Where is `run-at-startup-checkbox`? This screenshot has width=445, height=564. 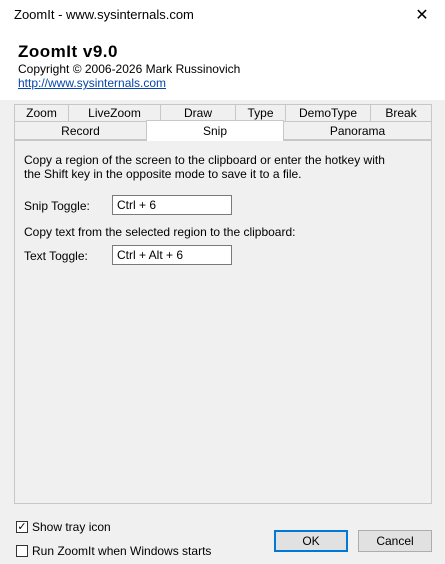 run-at-startup-checkbox is located at coordinates (22, 551).